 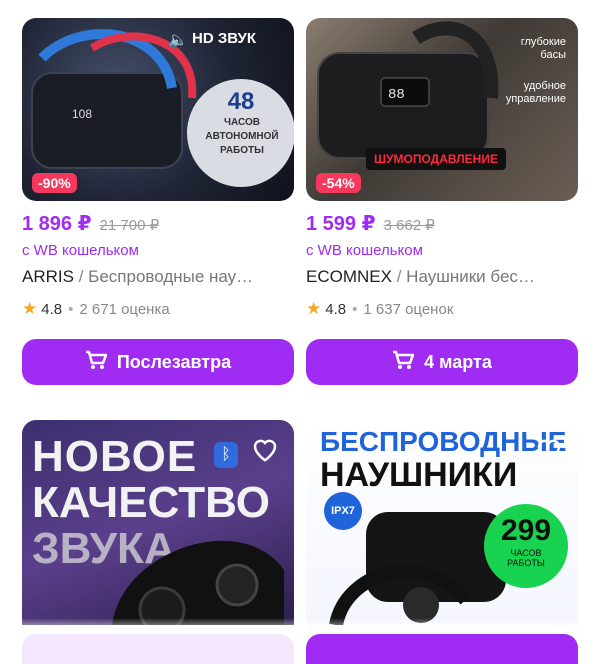 I want to click on hours-label: ЧАСОВ РАБОТЫ, so click(x=526, y=558).